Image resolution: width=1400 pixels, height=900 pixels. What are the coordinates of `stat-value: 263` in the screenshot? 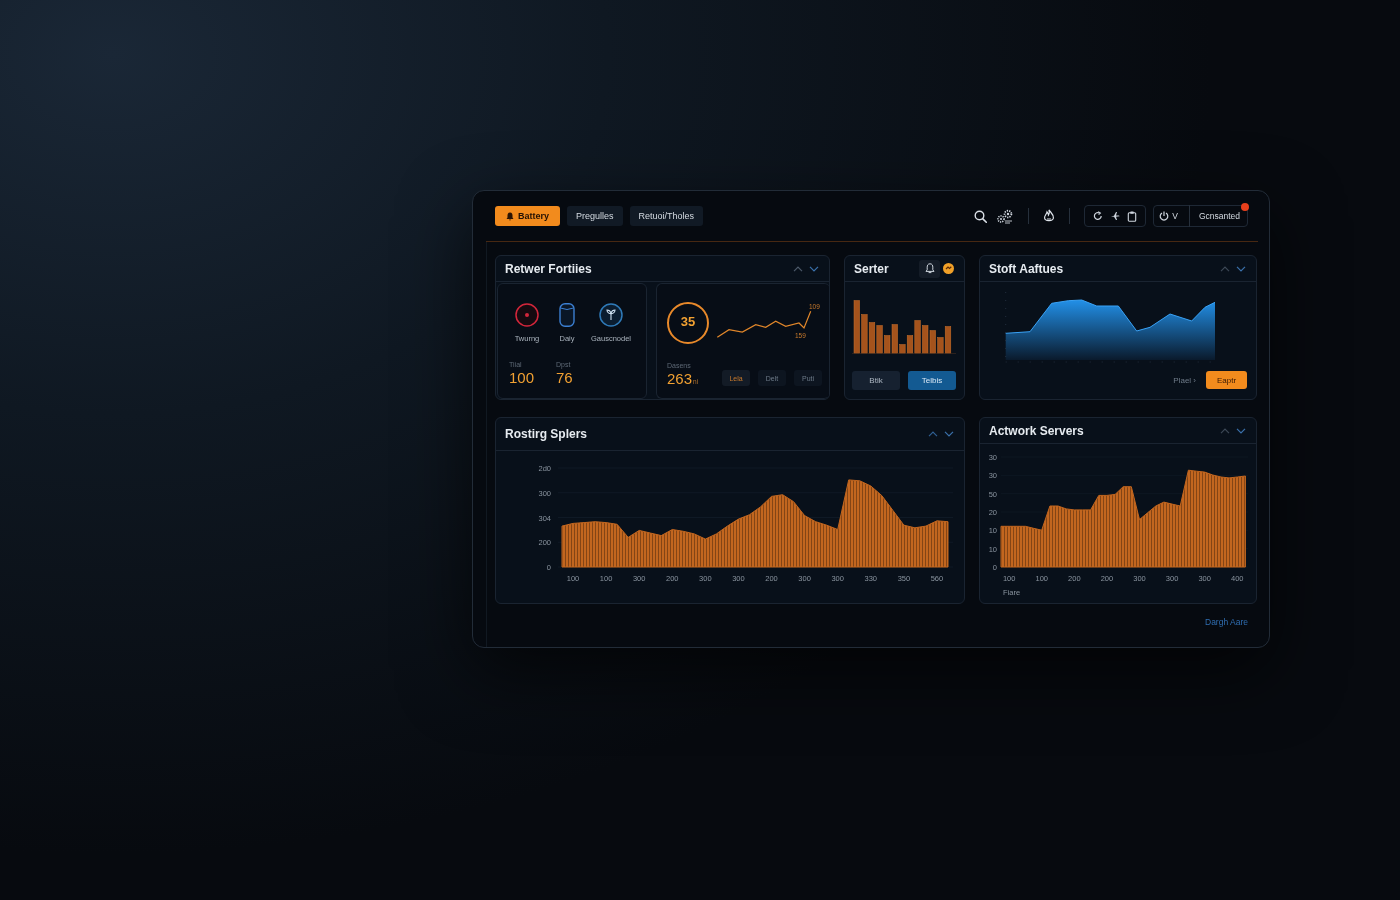 It's located at (680, 378).